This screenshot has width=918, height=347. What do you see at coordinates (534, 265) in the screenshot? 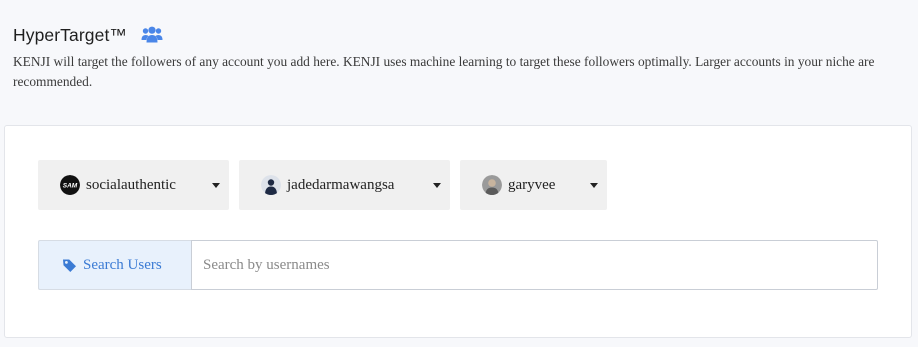
I see `search-input` at bounding box center [534, 265].